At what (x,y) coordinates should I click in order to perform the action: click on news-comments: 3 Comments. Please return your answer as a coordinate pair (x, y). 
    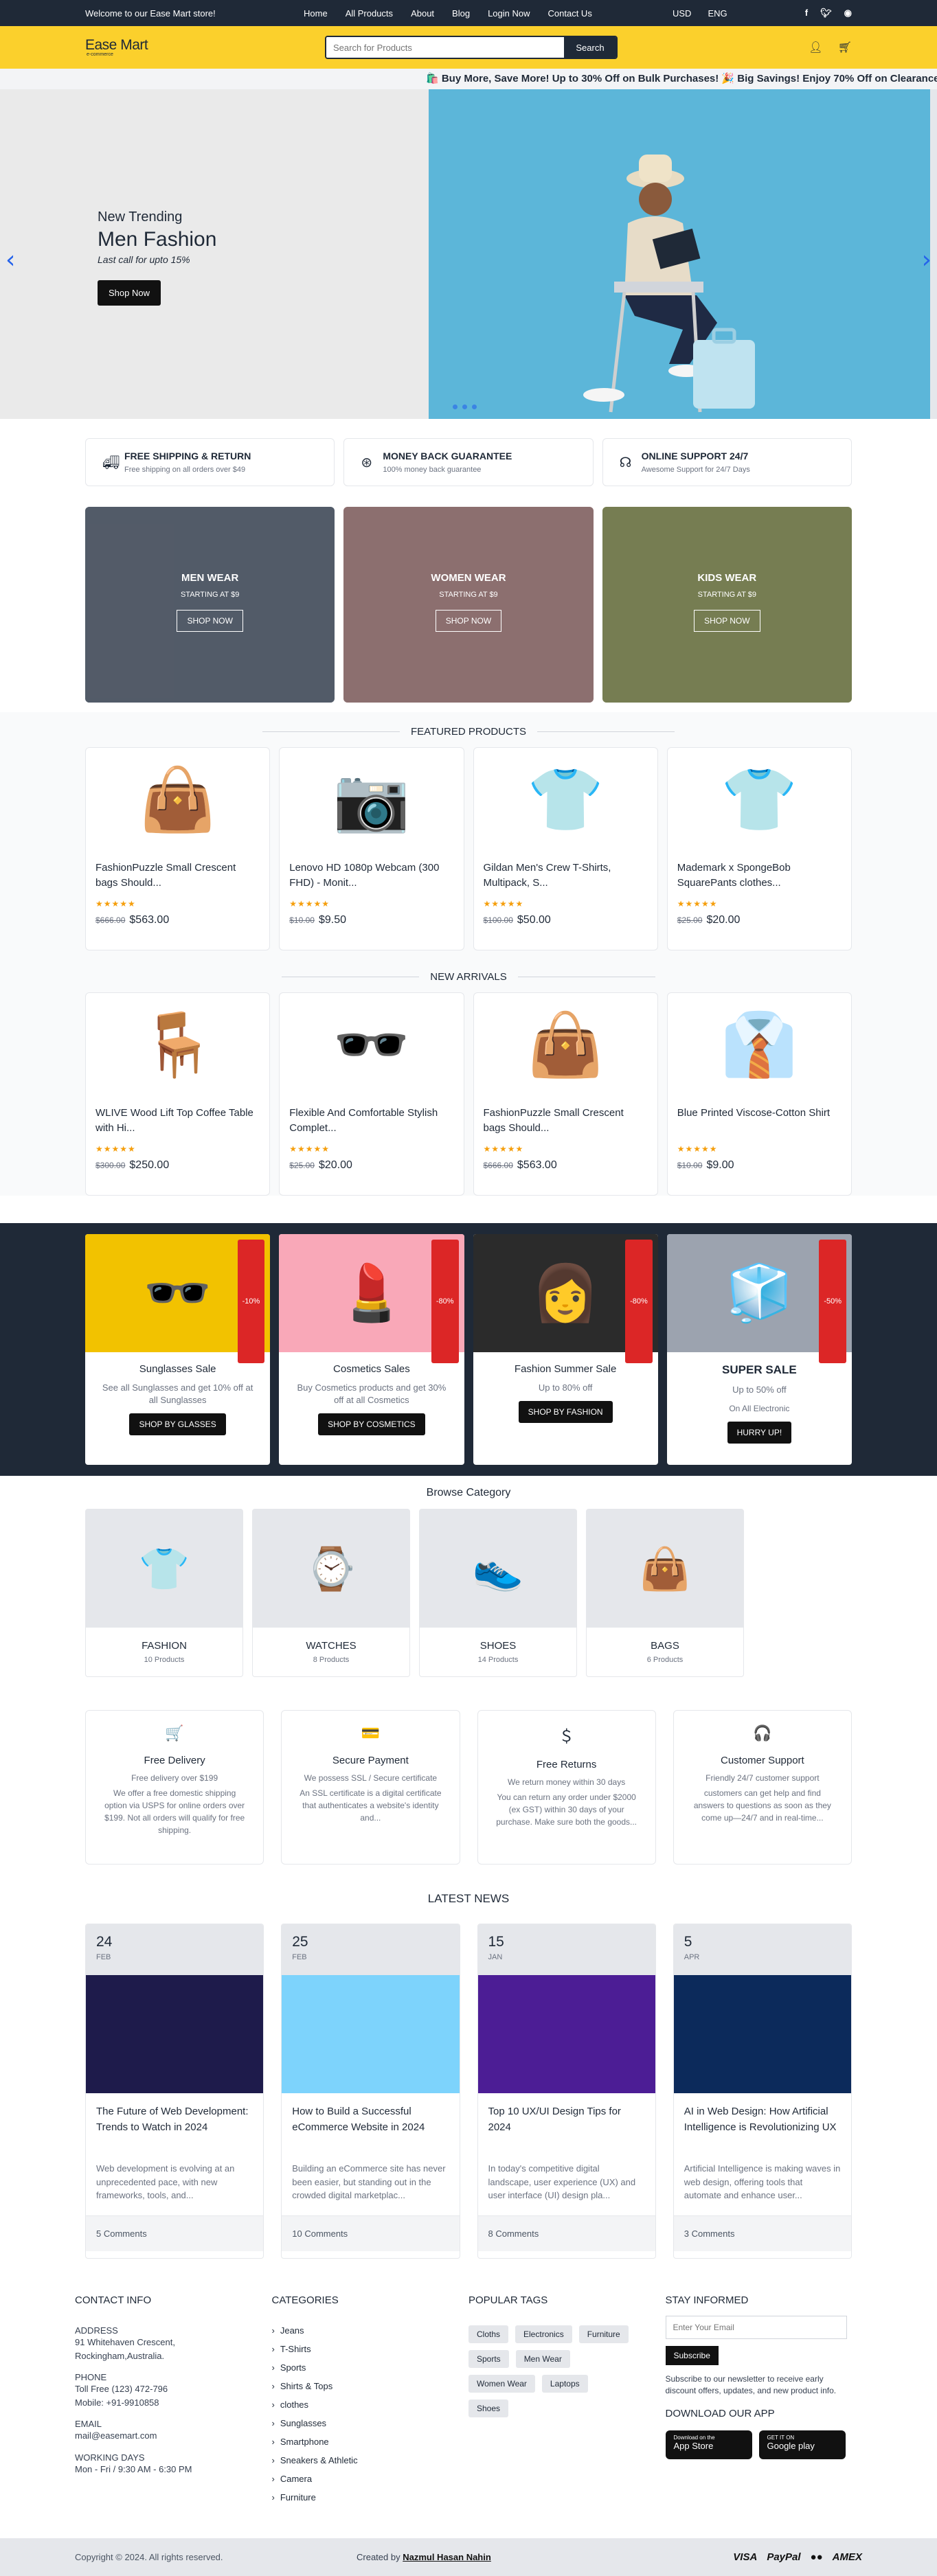
    Looking at the image, I should click on (762, 2233).